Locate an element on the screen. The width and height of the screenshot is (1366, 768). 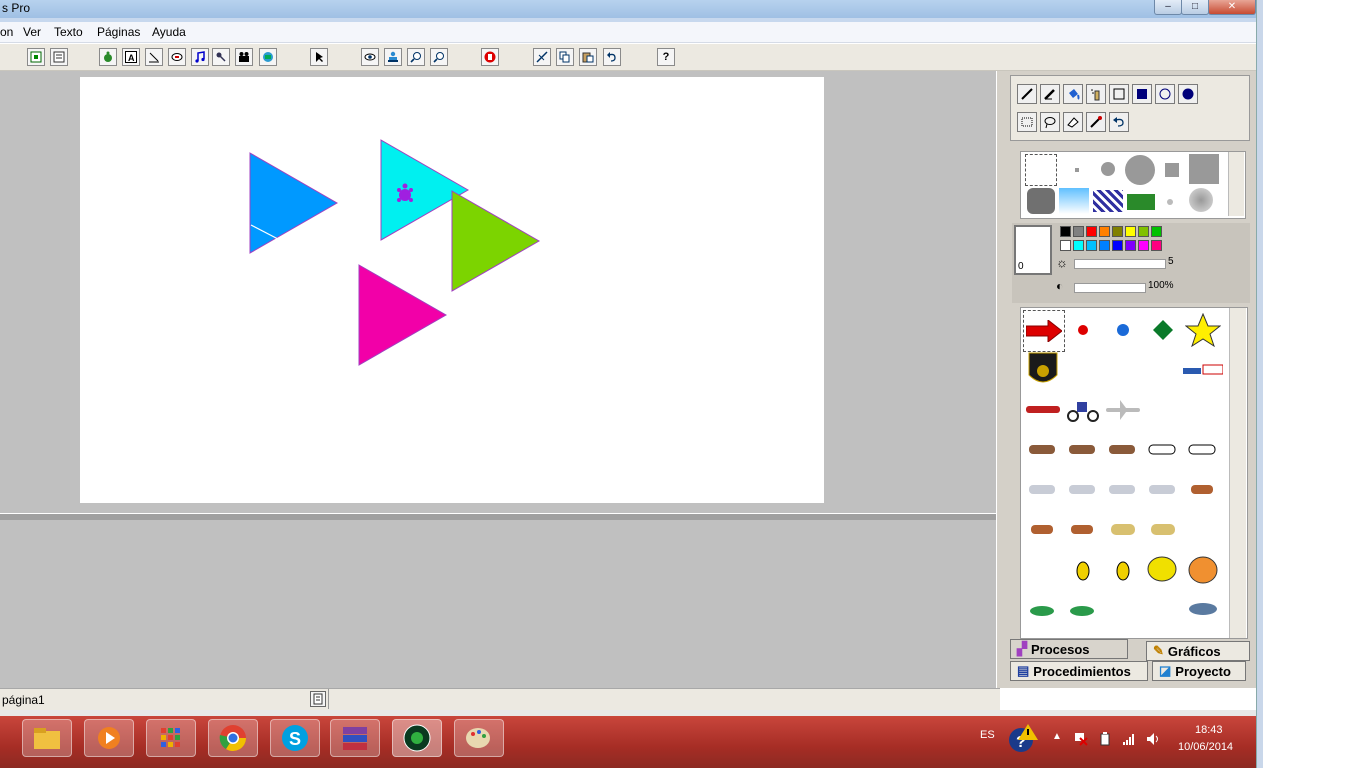
menu-file-partial: on is located at coordinates (6, 32).